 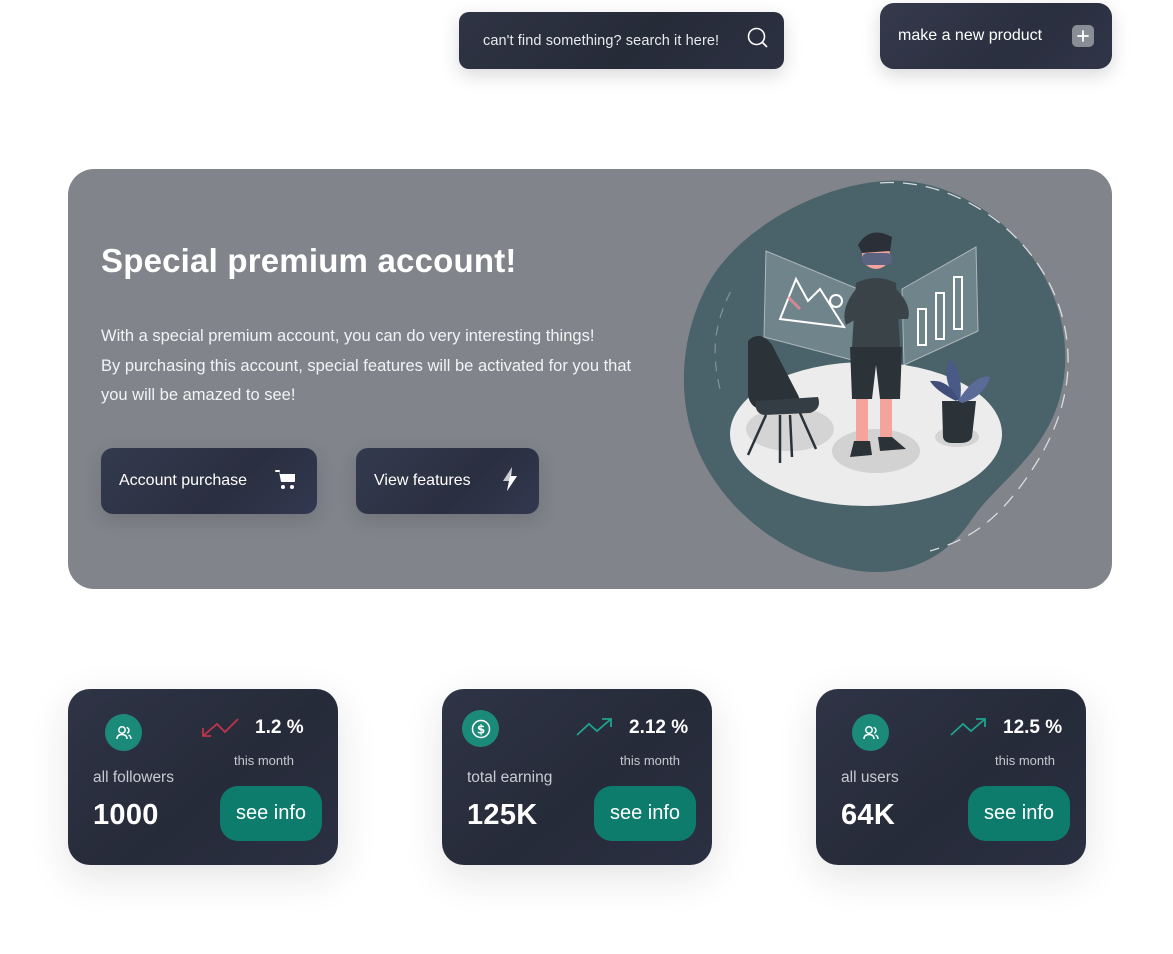 I want to click on users-card: 12.5 % this month all users 64K see info, so click(x=951, y=777).